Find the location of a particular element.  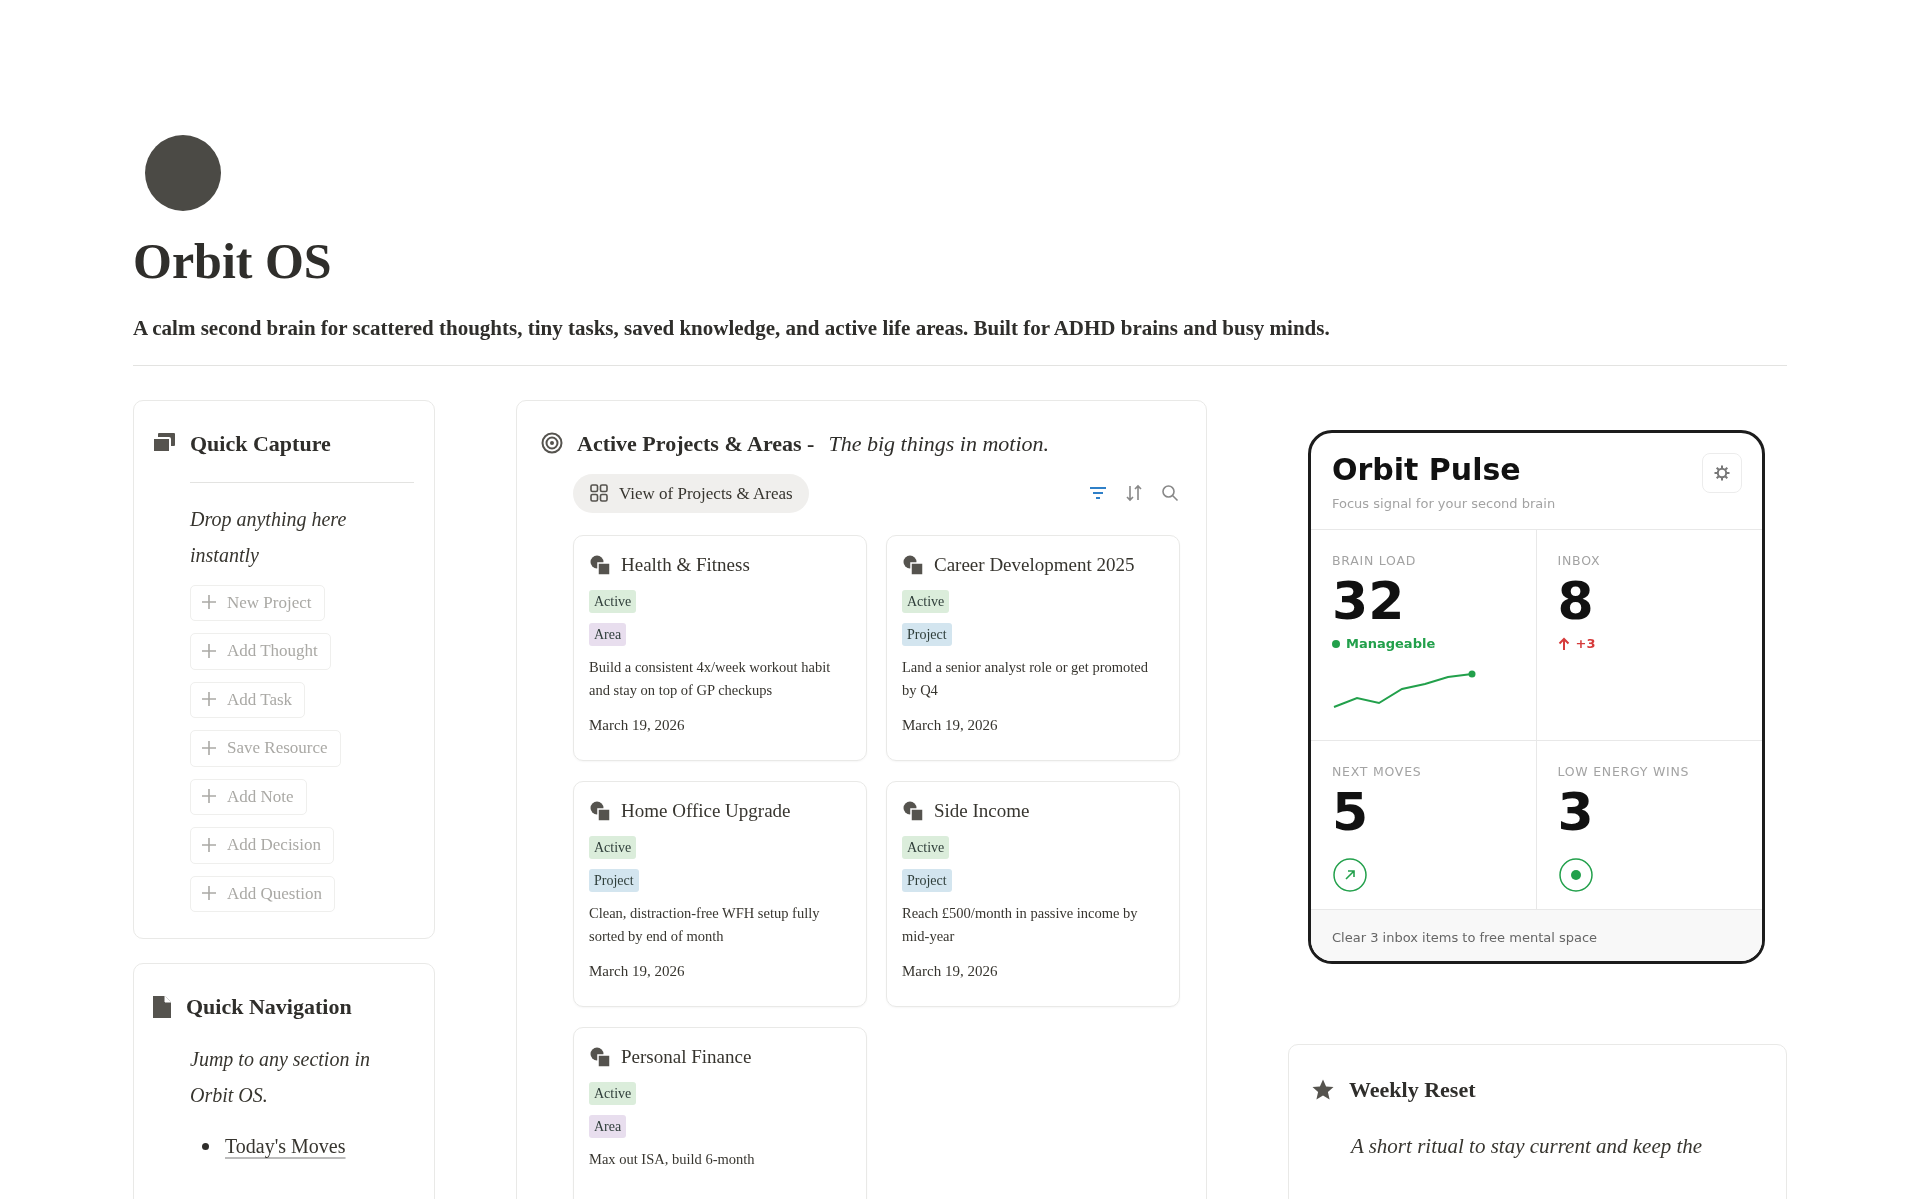

metric-value: 5 is located at coordinates (1351, 812).